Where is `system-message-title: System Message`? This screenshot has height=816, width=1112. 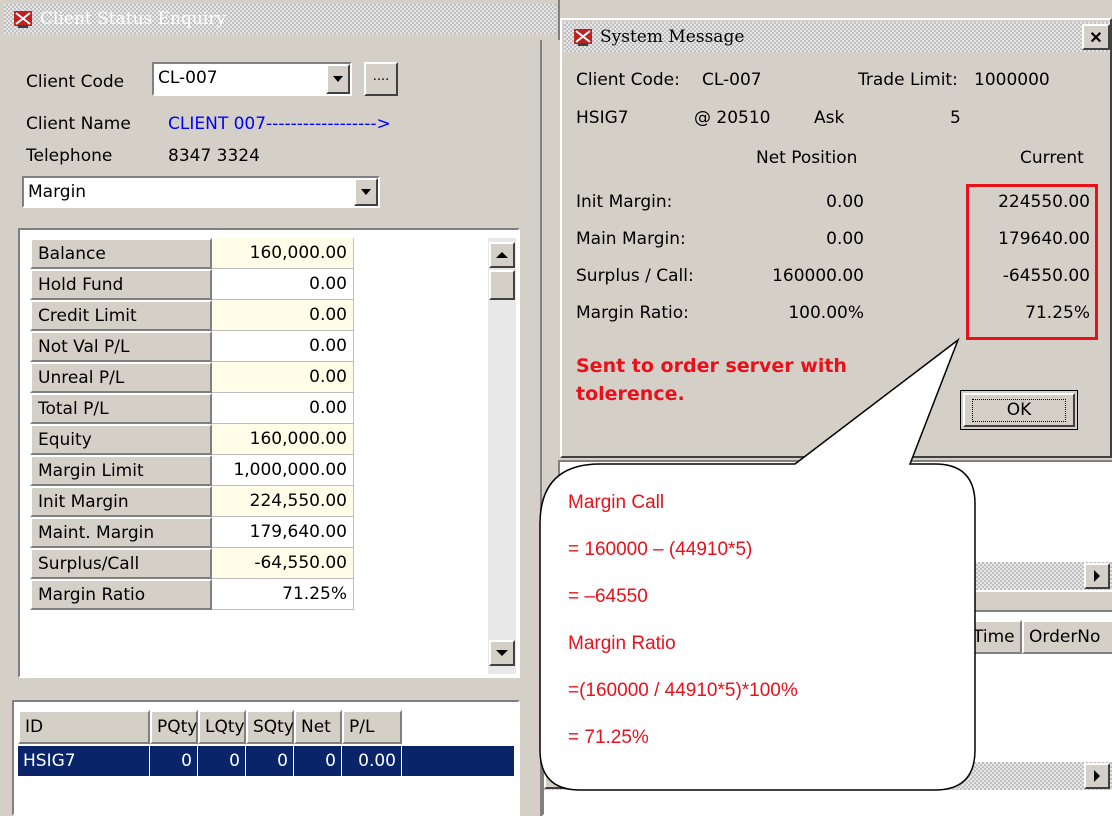
system-message-title: System Message is located at coordinates (672, 37).